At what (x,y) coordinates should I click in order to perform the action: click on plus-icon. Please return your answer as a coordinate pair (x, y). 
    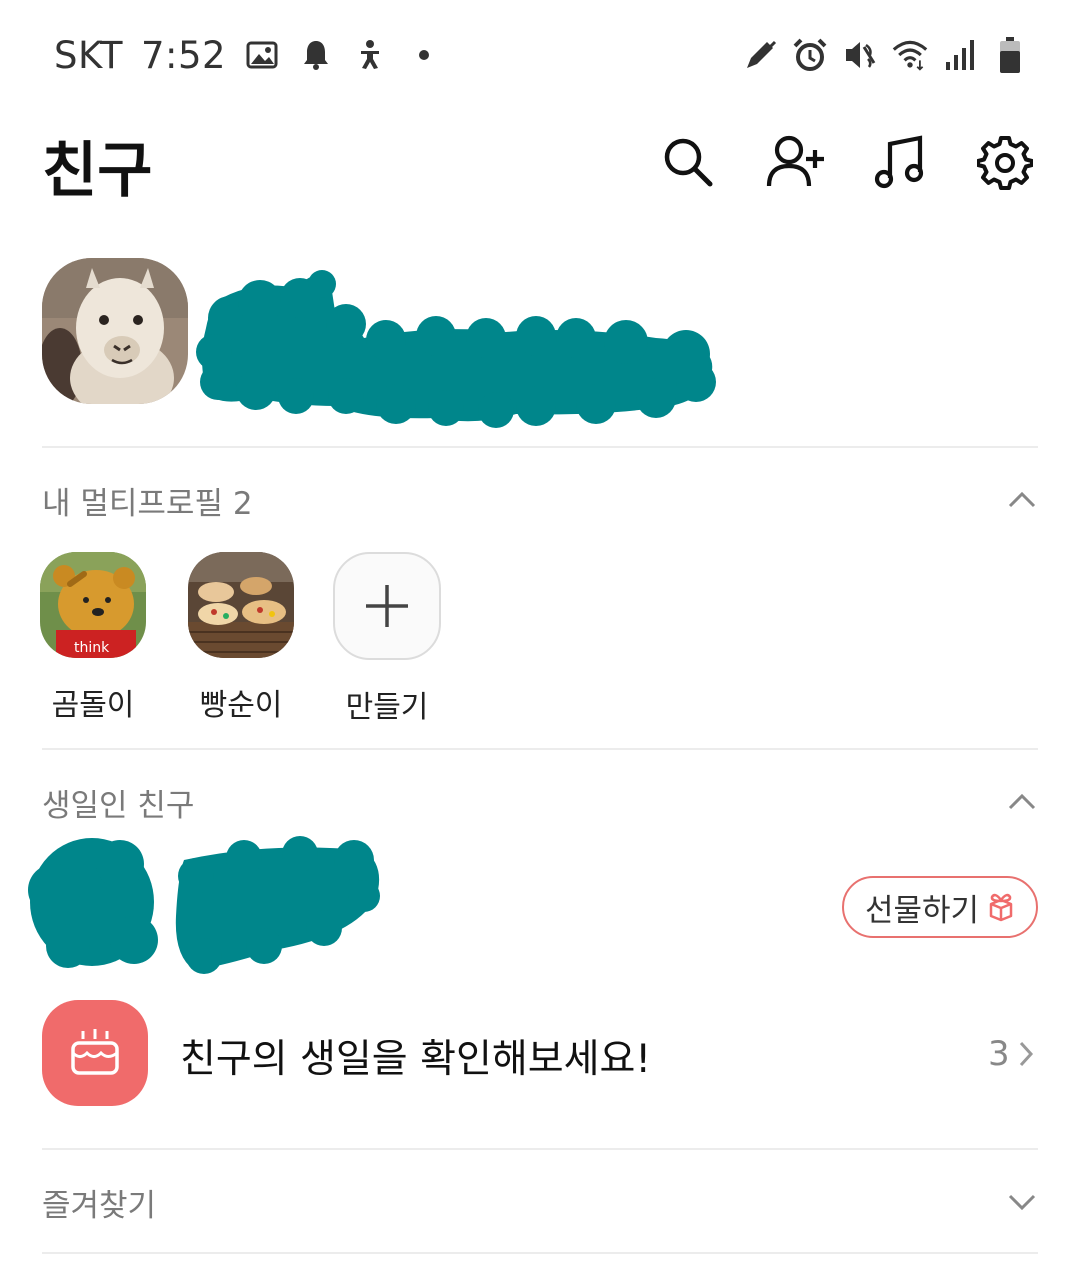
    Looking at the image, I should click on (387, 606).